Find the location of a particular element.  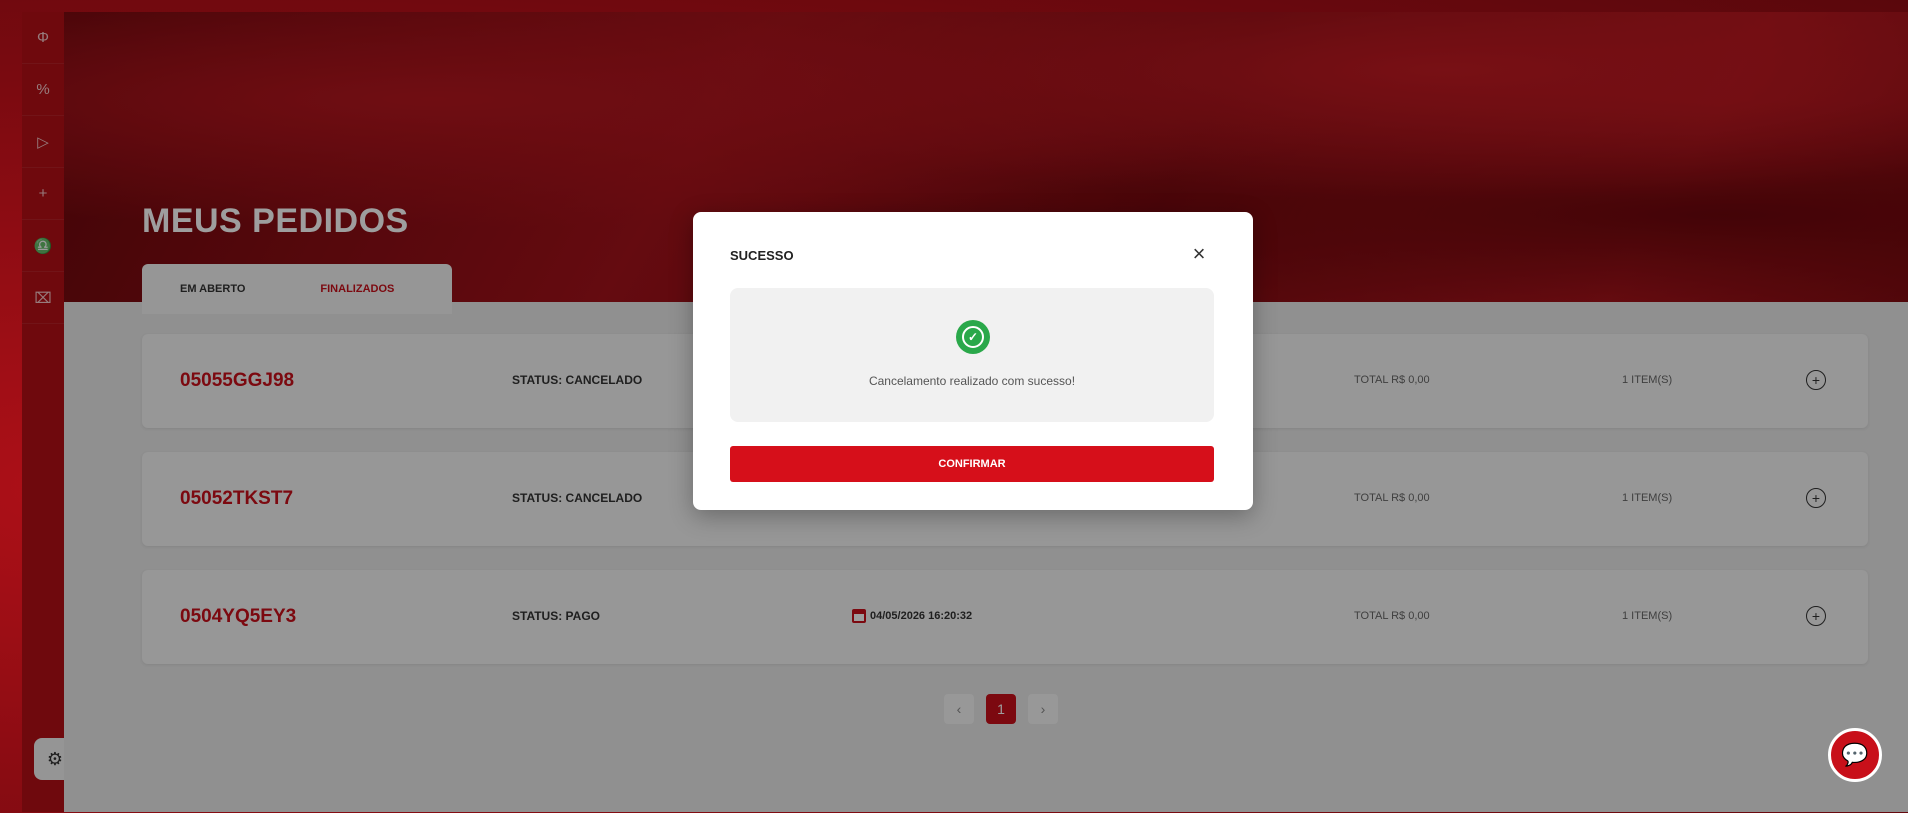

confirm-button: CONFIRMAR is located at coordinates (972, 464).